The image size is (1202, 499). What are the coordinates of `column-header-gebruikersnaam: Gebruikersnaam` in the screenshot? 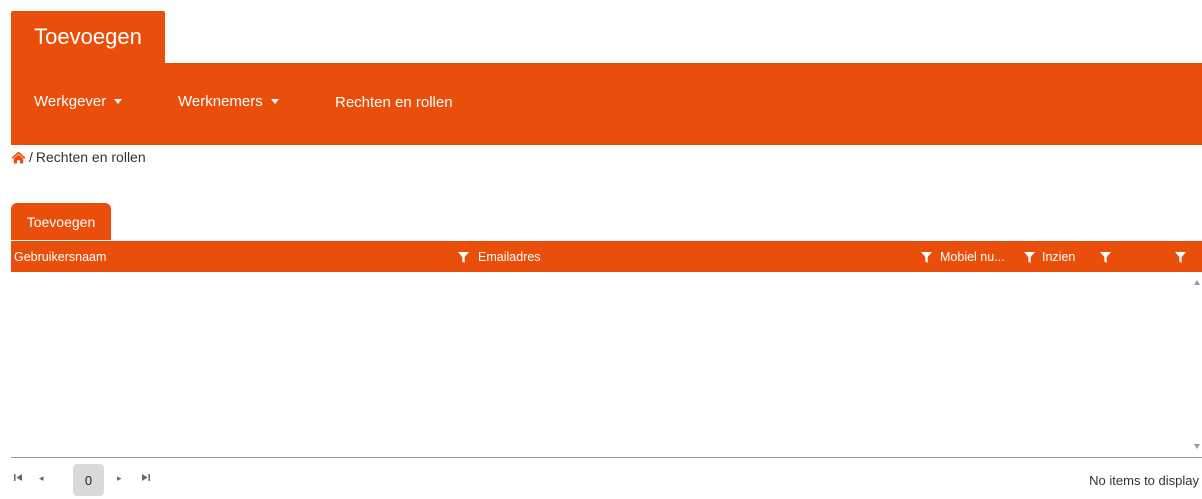 It's located at (60, 257).